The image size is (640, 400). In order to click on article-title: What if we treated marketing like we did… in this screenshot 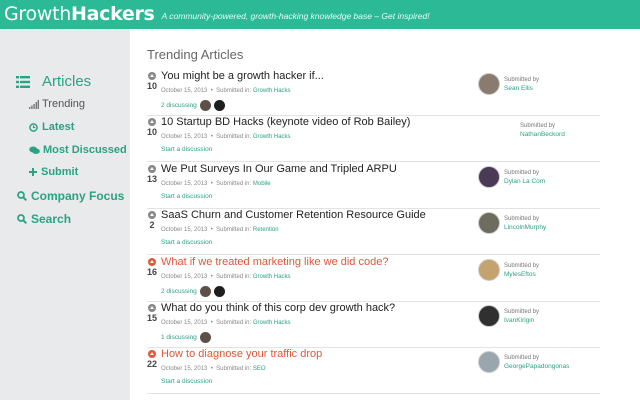, I will do `click(274, 262)`.